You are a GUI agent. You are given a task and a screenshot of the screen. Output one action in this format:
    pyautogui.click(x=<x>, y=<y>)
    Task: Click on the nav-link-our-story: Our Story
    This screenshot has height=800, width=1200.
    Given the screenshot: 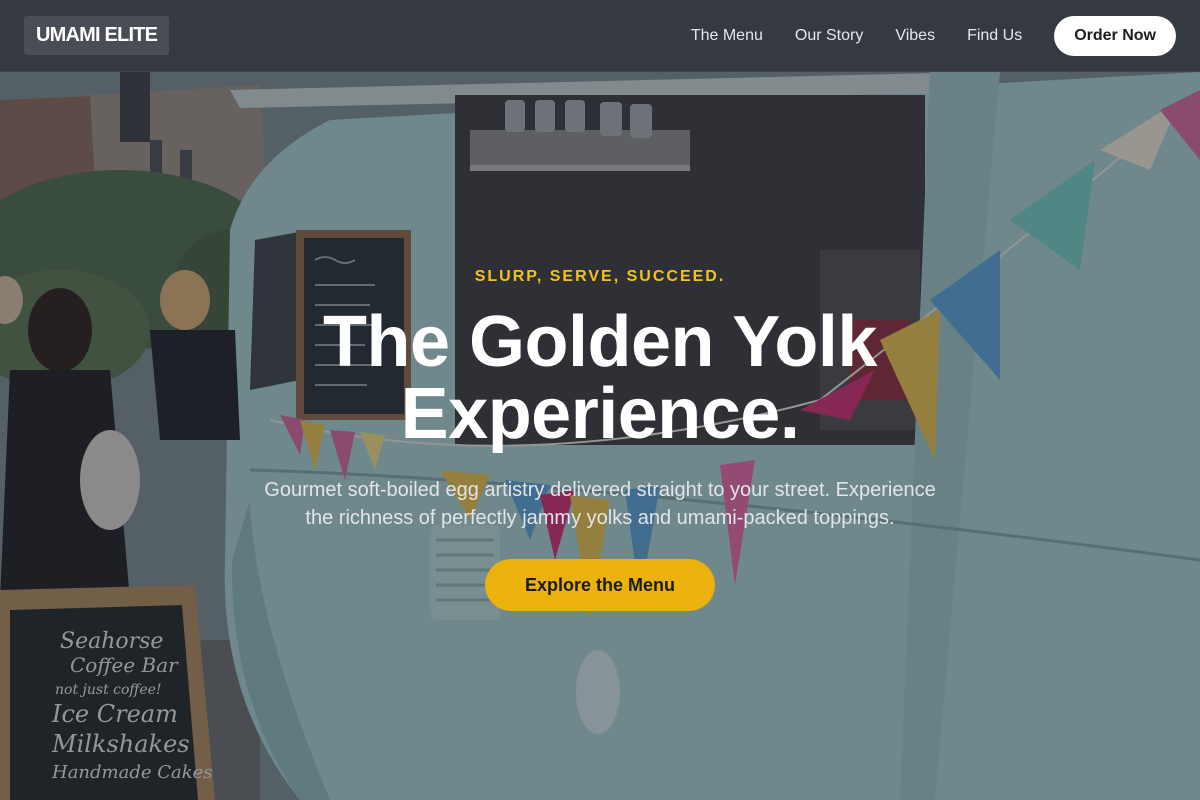 What is the action you would take?
    pyautogui.click(x=829, y=36)
    